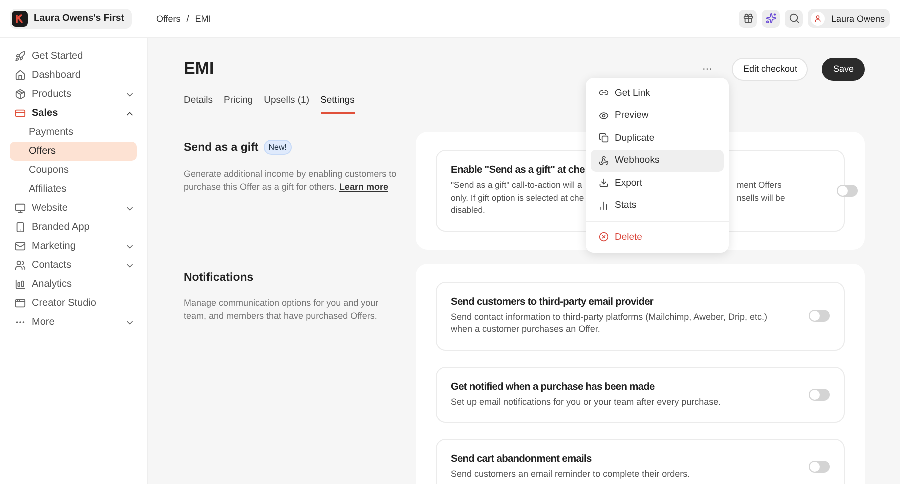 This screenshot has height=484, width=900. What do you see at coordinates (73, 208) in the screenshot?
I see `sidebar-item: Website` at bounding box center [73, 208].